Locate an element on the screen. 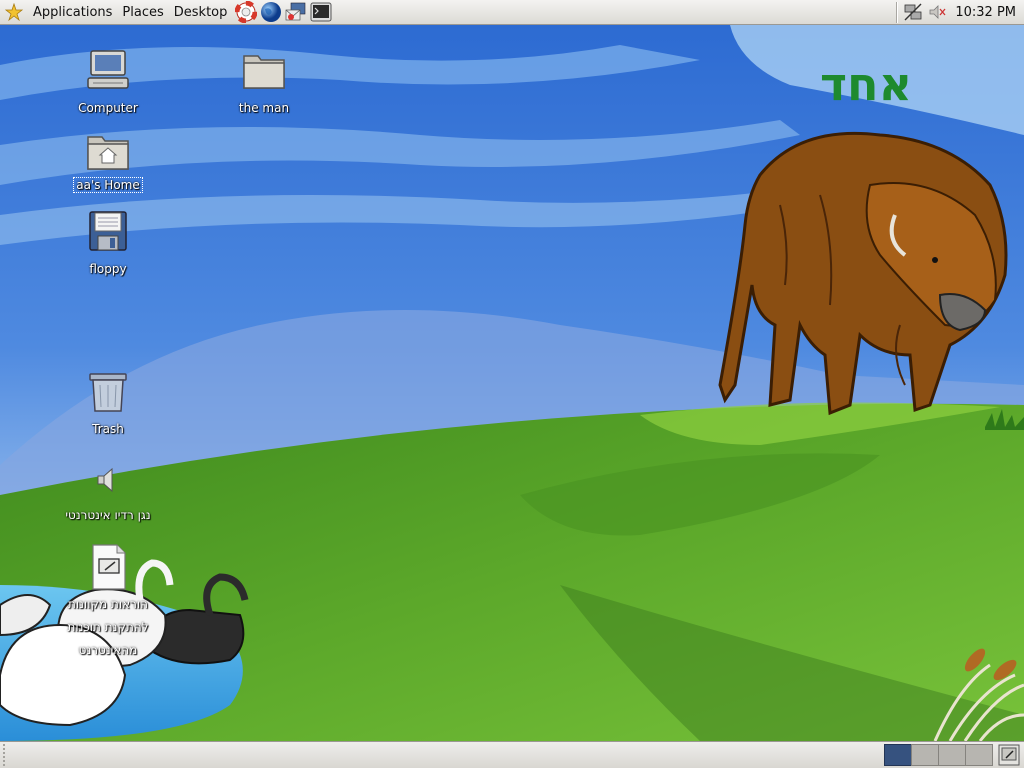 The image size is (1024, 768). top-panel: Applications Places Desktop 10:32 PM is located at coordinates (512, 12).